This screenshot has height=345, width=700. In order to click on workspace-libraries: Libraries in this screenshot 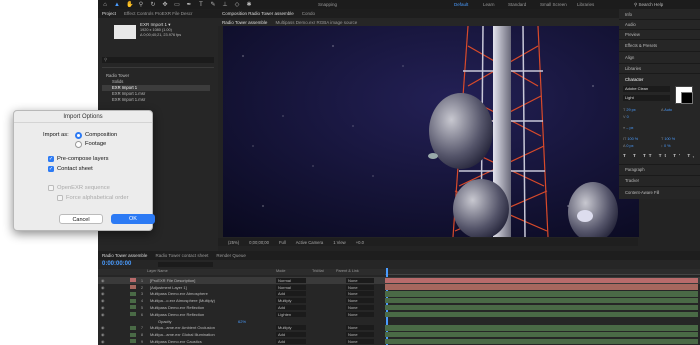, I will do `click(585, 4)`.